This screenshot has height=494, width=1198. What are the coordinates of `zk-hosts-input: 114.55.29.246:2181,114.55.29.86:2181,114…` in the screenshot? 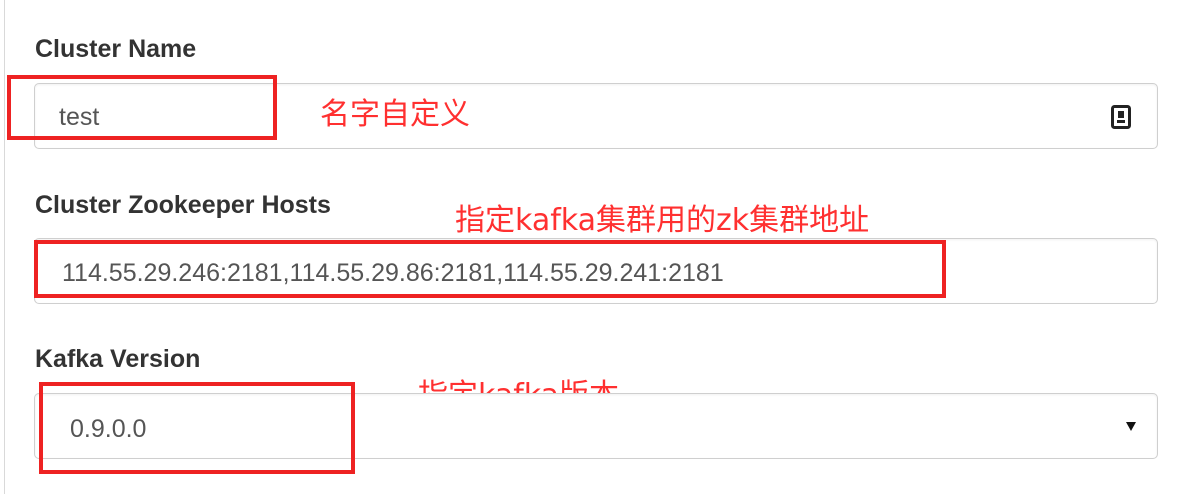 It's located at (596, 271).